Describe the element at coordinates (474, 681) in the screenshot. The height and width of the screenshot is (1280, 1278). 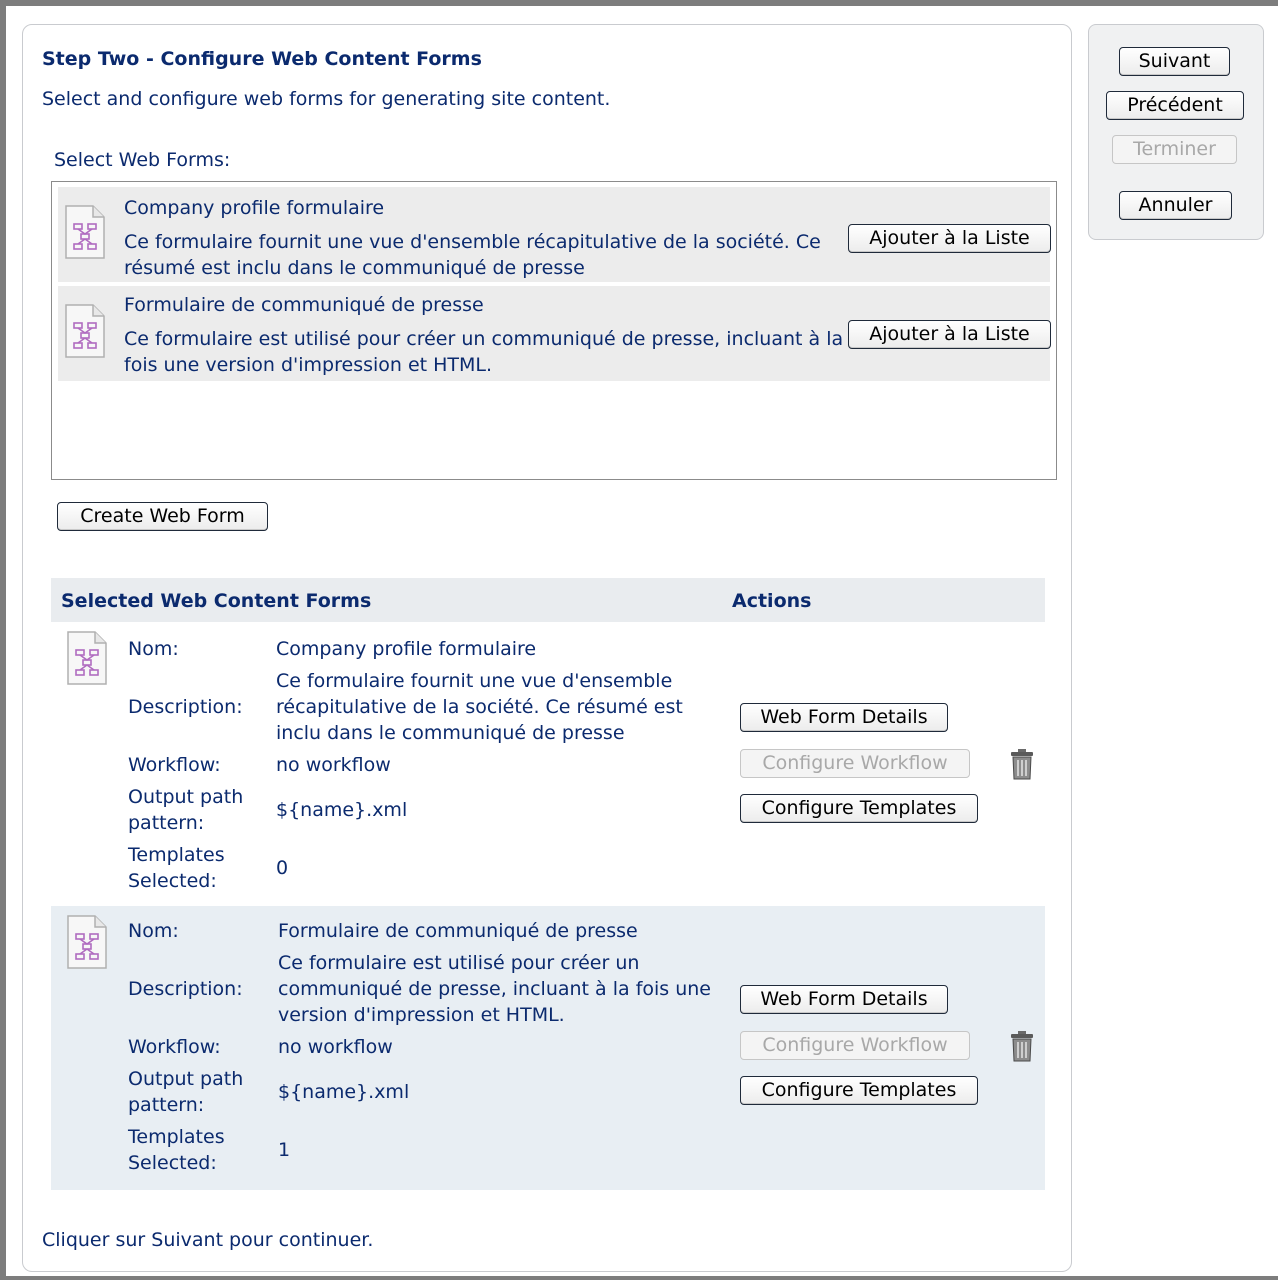
I see `description-line: Ce formulaire fournit une vue d'ensemble` at that location.